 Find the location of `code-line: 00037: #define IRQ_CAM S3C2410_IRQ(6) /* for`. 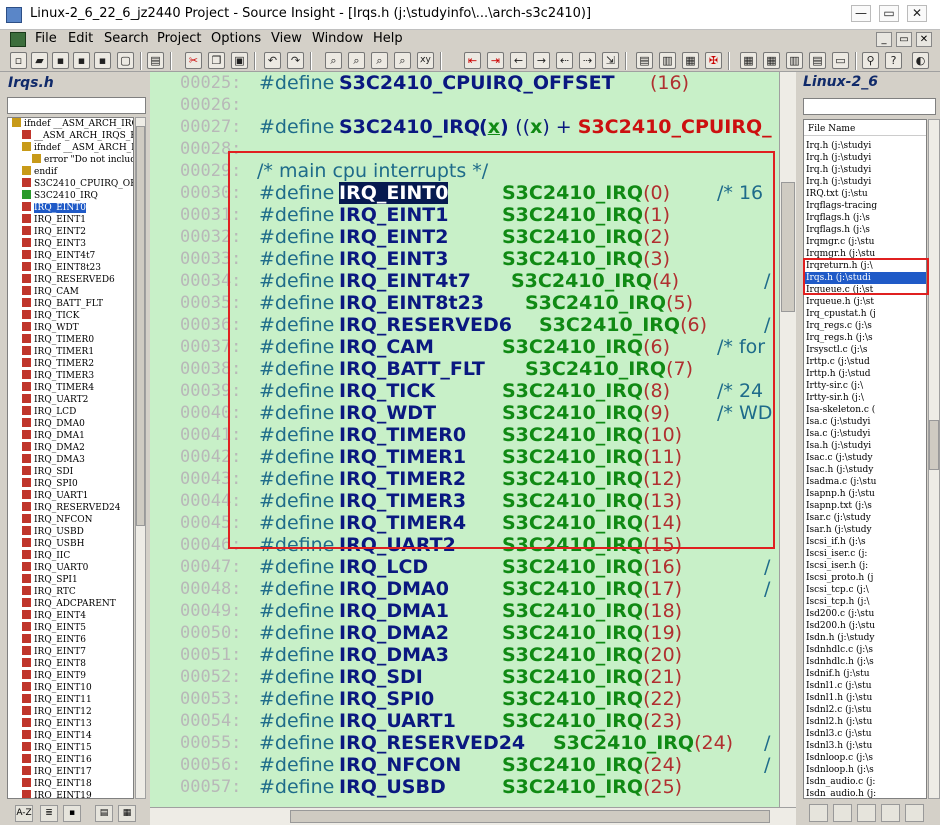

code-line: 00037: #define IRQ_CAM S3C2410_IRQ(6) /* for is located at coordinates (470, 347).